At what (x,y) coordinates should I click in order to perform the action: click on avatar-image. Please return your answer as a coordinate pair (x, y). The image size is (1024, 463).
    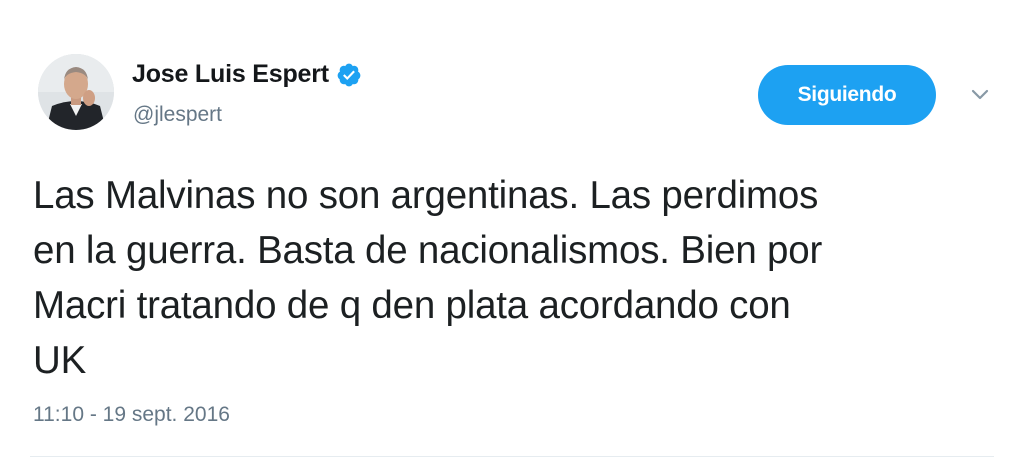
    Looking at the image, I should click on (76, 92).